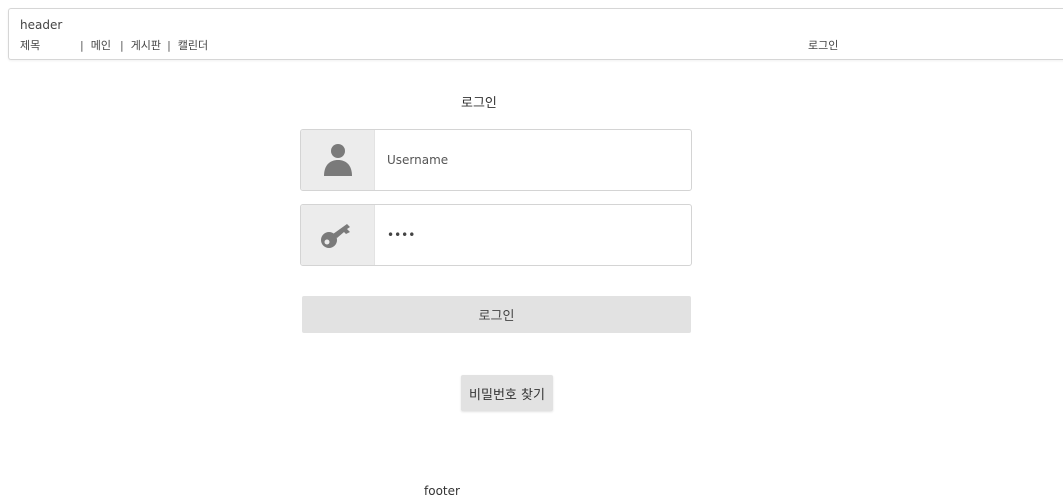  I want to click on header: header 제목 | 메인 | 게시판 | 캘린더 로그인, so click(535, 34).